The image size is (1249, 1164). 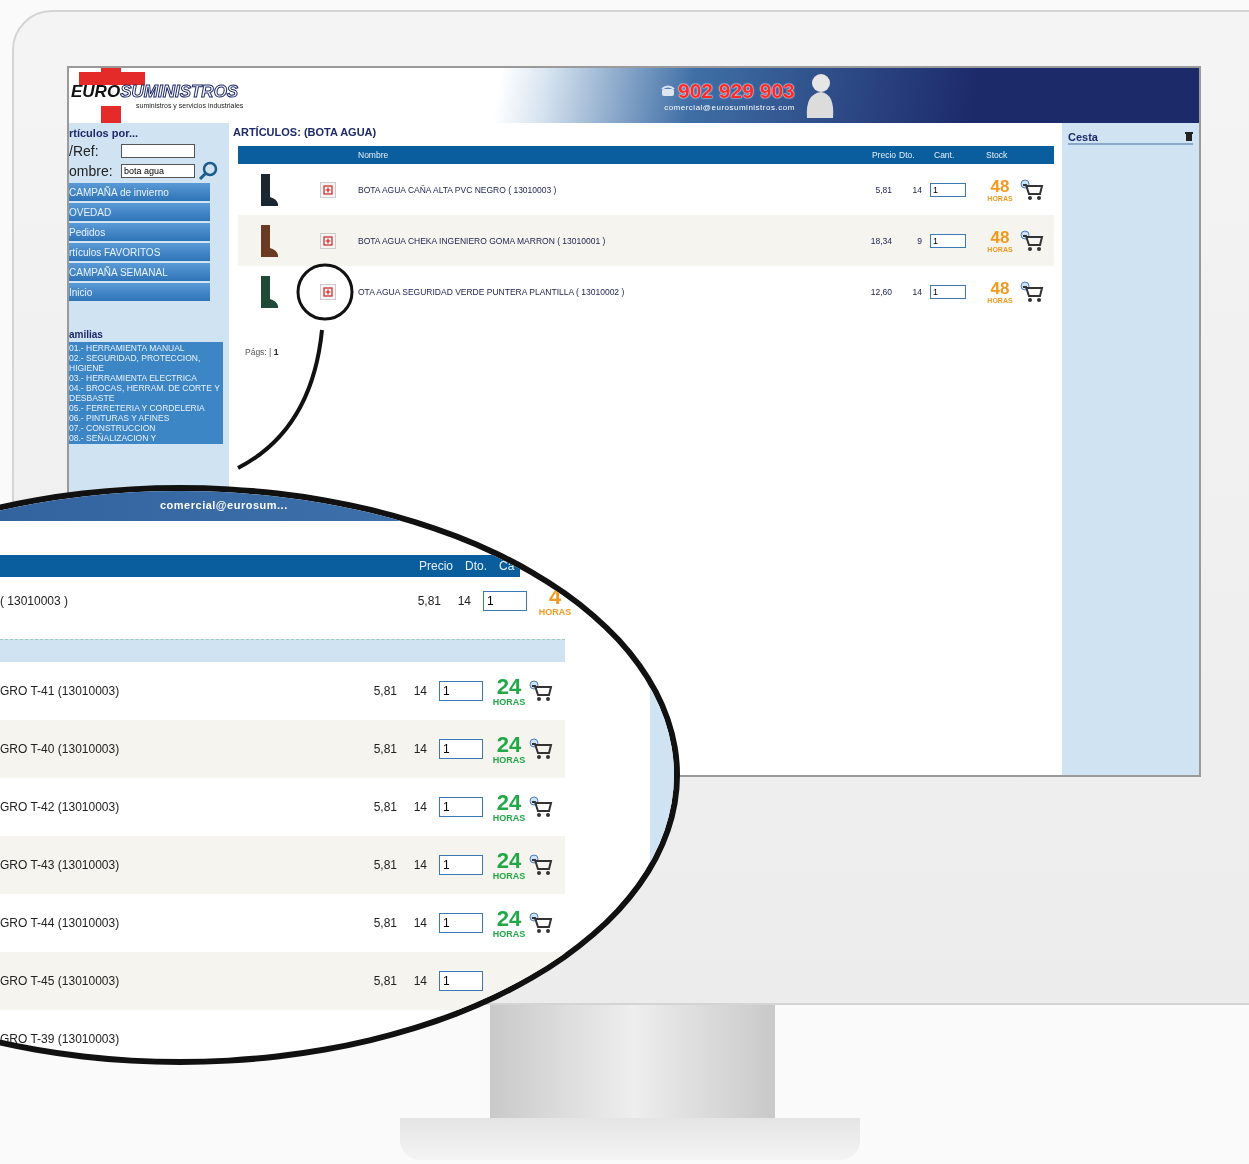 What do you see at coordinates (881, 240) in the screenshot?
I see `price: 18,34` at bounding box center [881, 240].